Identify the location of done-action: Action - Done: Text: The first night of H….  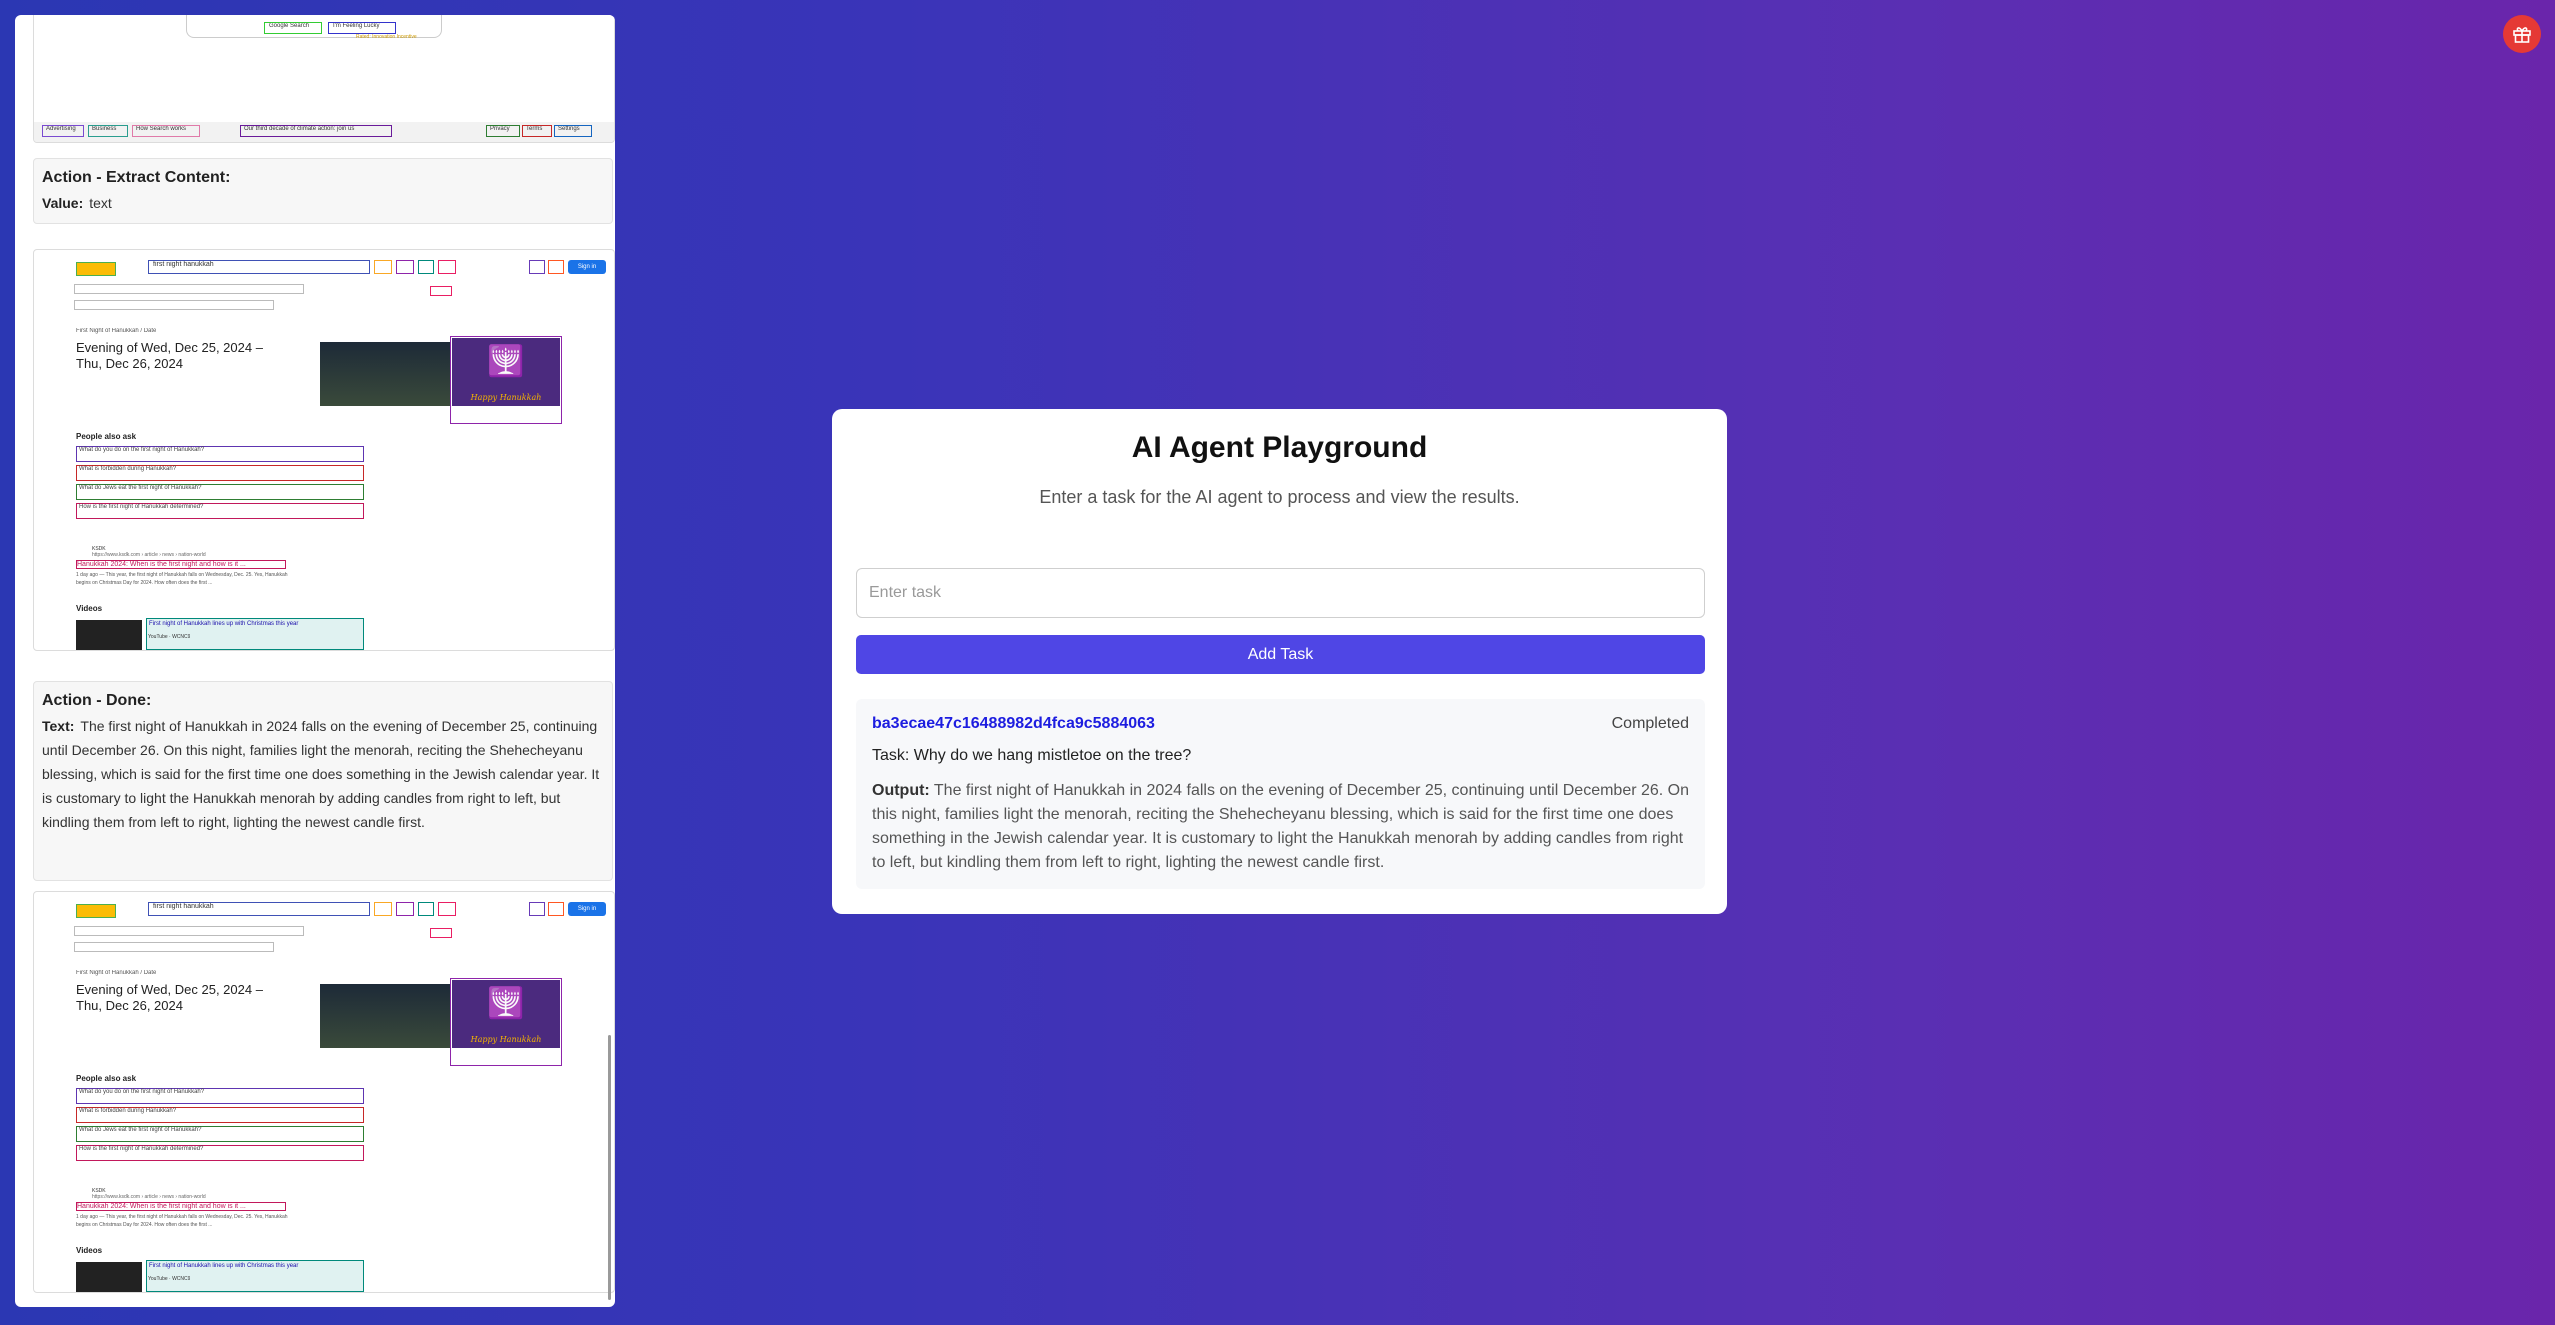
(323, 781).